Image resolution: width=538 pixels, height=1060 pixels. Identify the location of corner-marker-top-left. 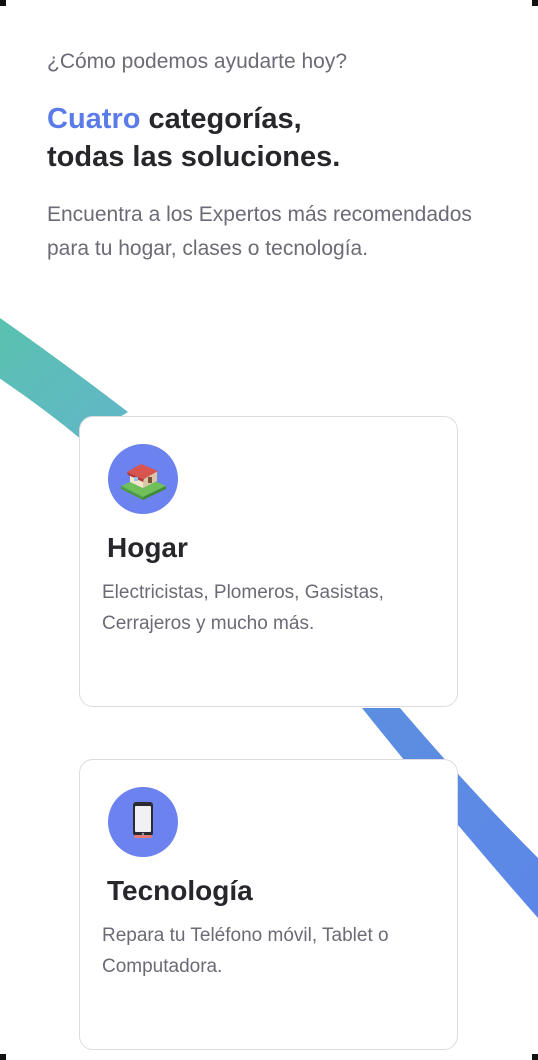
(3, 3).